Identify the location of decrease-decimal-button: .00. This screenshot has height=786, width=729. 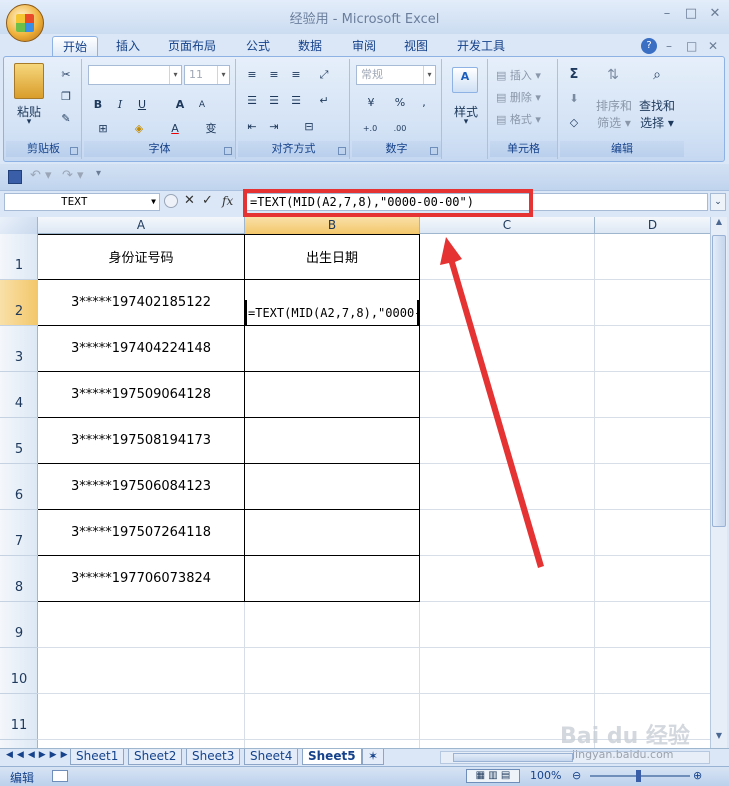
(400, 129).